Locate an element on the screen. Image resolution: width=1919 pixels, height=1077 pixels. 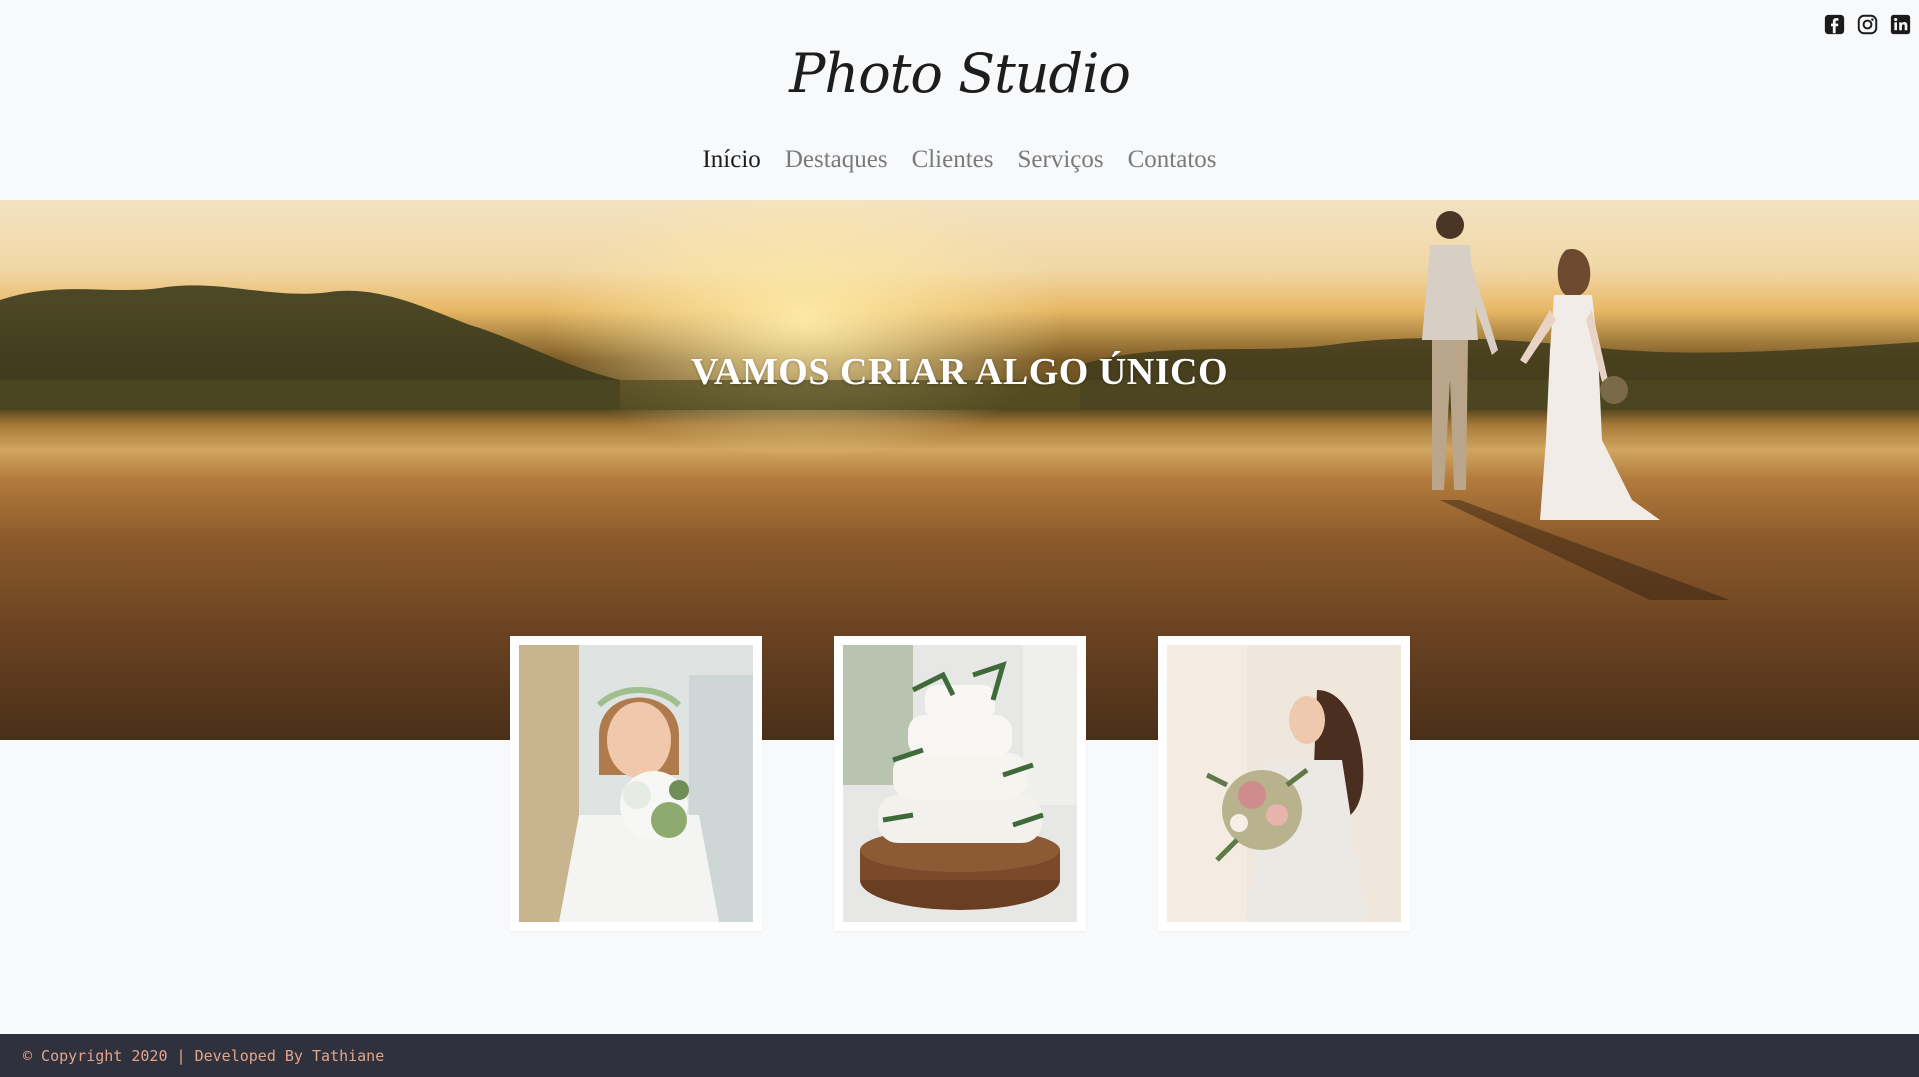
bride-with-bouquet-photo is located at coordinates (635, 783).